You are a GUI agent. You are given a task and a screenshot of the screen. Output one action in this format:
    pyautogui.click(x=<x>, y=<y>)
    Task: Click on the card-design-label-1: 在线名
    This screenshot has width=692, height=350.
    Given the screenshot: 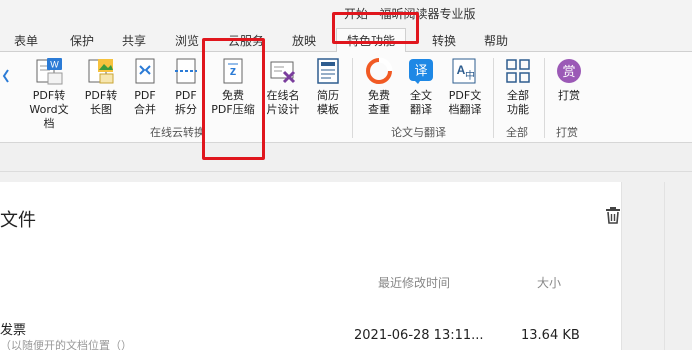 What is the action you would take?
    pyautogui.click(x=283, y=95)
    